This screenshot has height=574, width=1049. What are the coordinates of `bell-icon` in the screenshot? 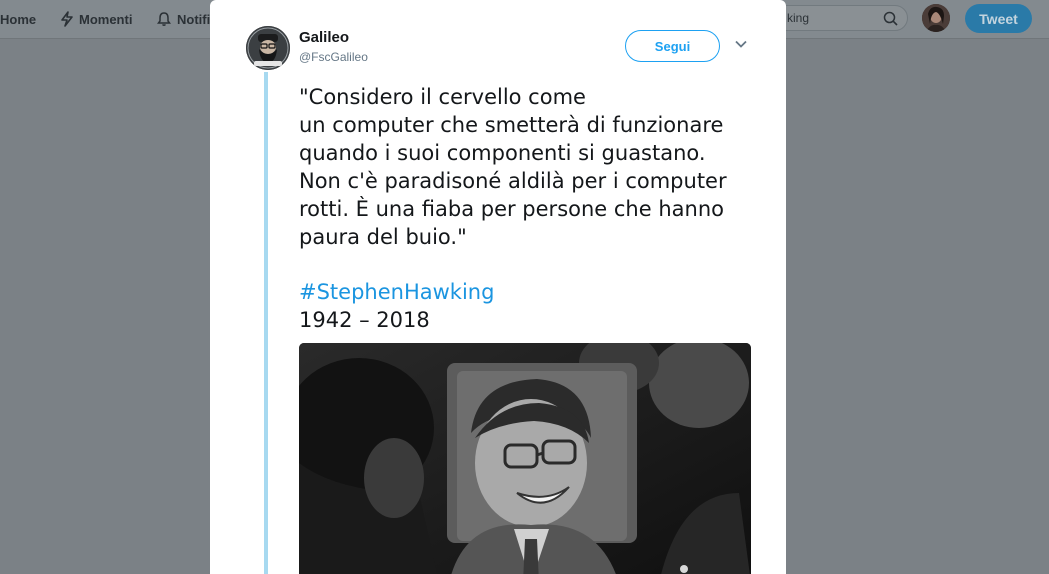 It's located at (164, 19).